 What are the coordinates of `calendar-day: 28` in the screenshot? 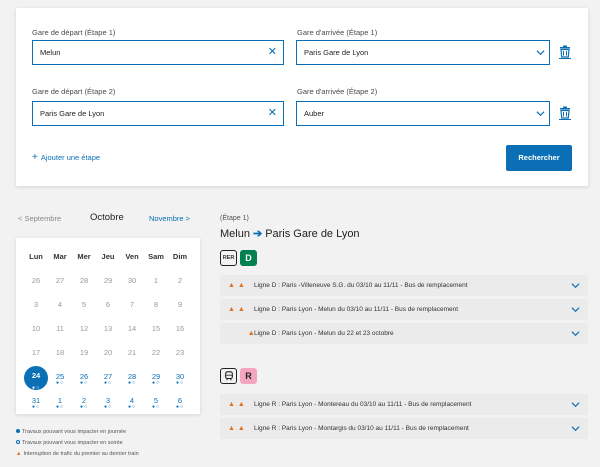 It's located at (84, 280).